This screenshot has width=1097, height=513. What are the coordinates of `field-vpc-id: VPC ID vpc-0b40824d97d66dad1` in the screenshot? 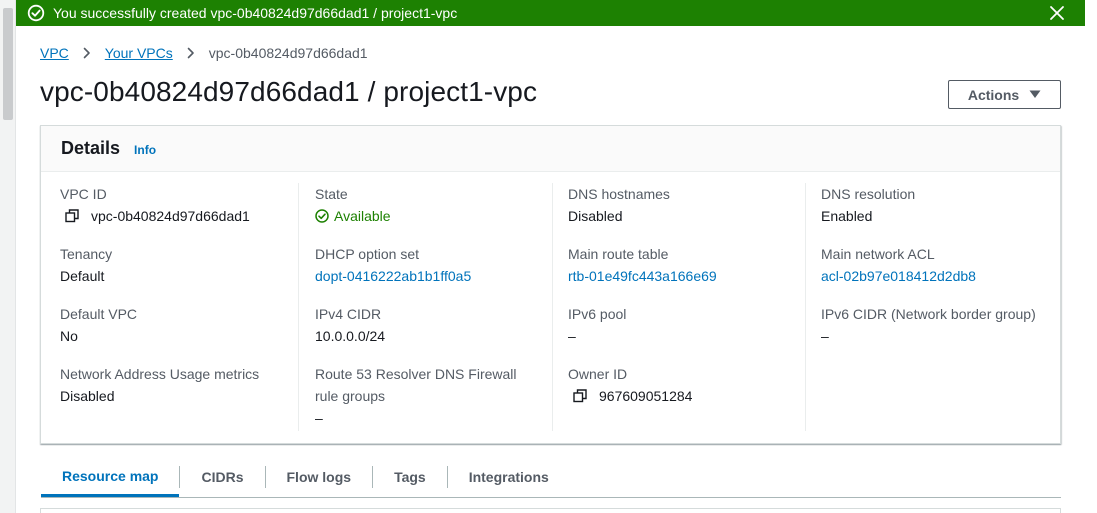 It's located at (155, 205).